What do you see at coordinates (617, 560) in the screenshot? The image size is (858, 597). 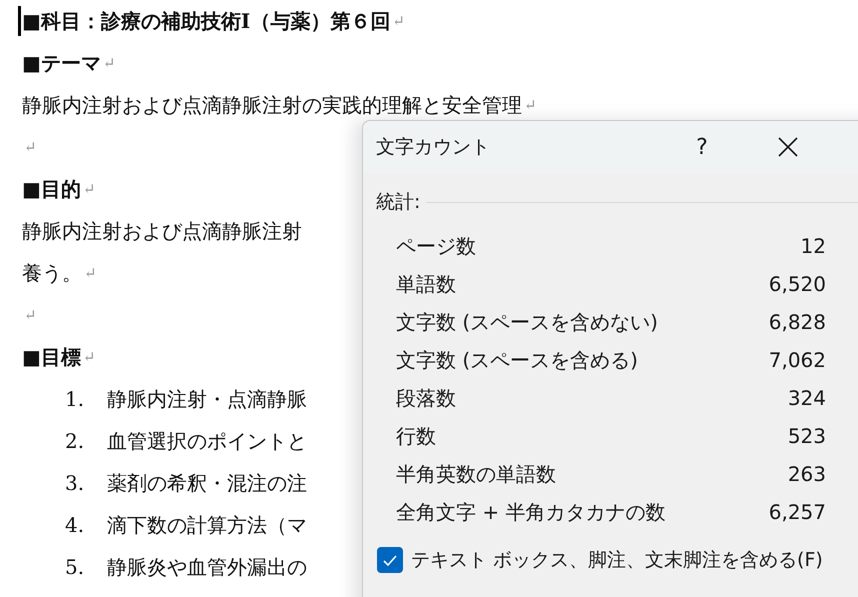 I see `checkbox-label: テキスト ボックス、脚注、文末脚注を含める(F)` at bounding box center [617, 560].